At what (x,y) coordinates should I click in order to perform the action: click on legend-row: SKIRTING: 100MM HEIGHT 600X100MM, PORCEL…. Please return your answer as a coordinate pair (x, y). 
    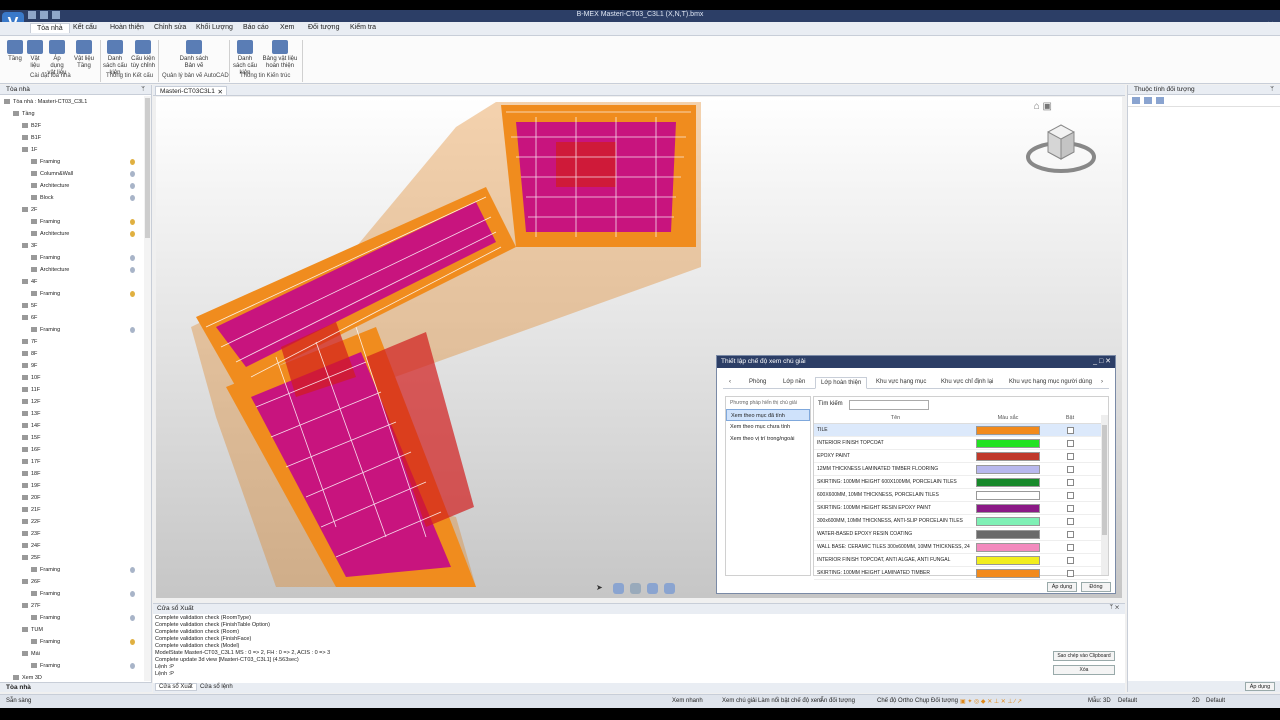
    Looking at the image, I should click on (961, 482).